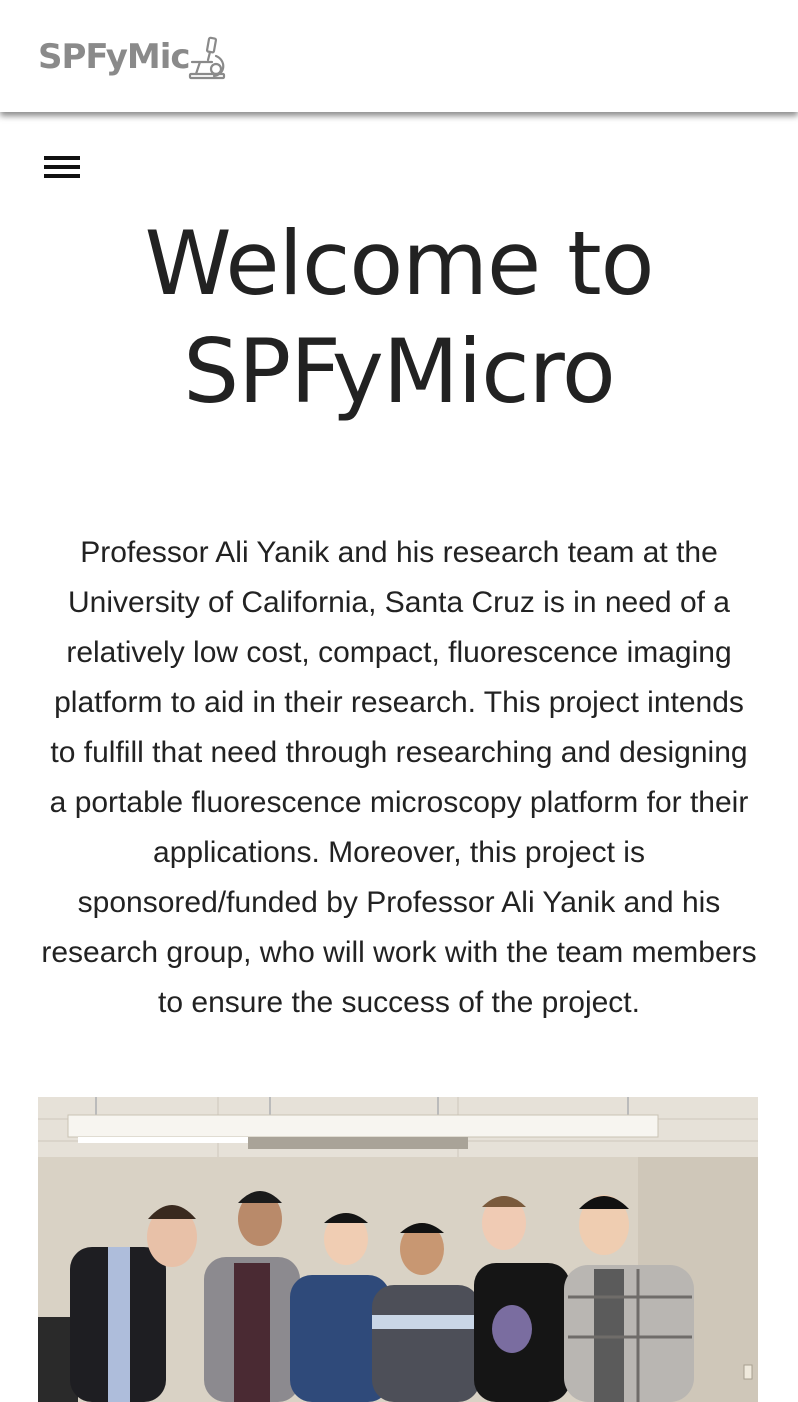 Image resolution: width=798 pixels, height=1402 pixels. I want to click on menu-bar-top, so click(62, 158).